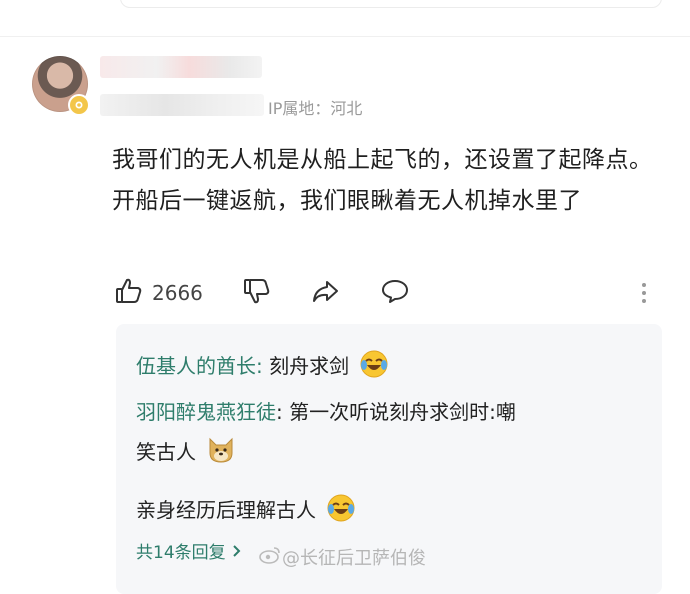 The height and width of the screenshot is (594, 690). I want to click on verified-badge-icon, so click(79, 105).